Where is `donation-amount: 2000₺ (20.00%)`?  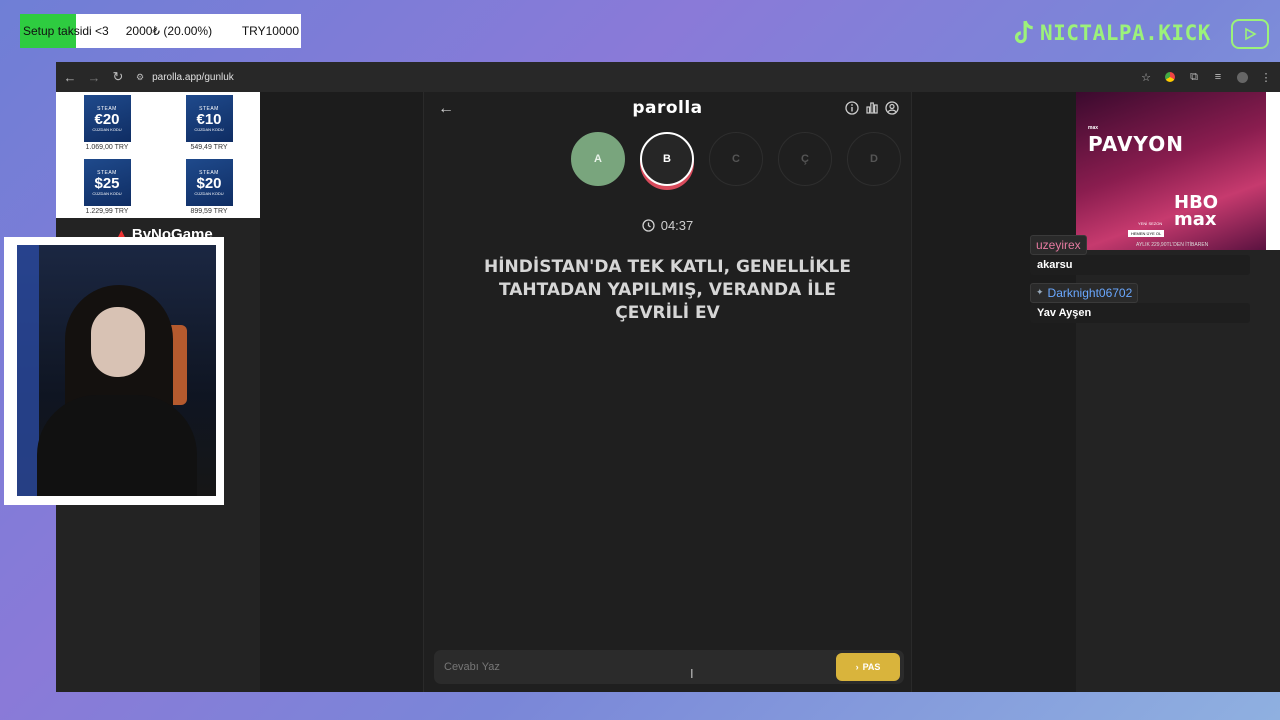 donation-amount: 2000₺ (20.00%) is located at coordinates (169, 31).